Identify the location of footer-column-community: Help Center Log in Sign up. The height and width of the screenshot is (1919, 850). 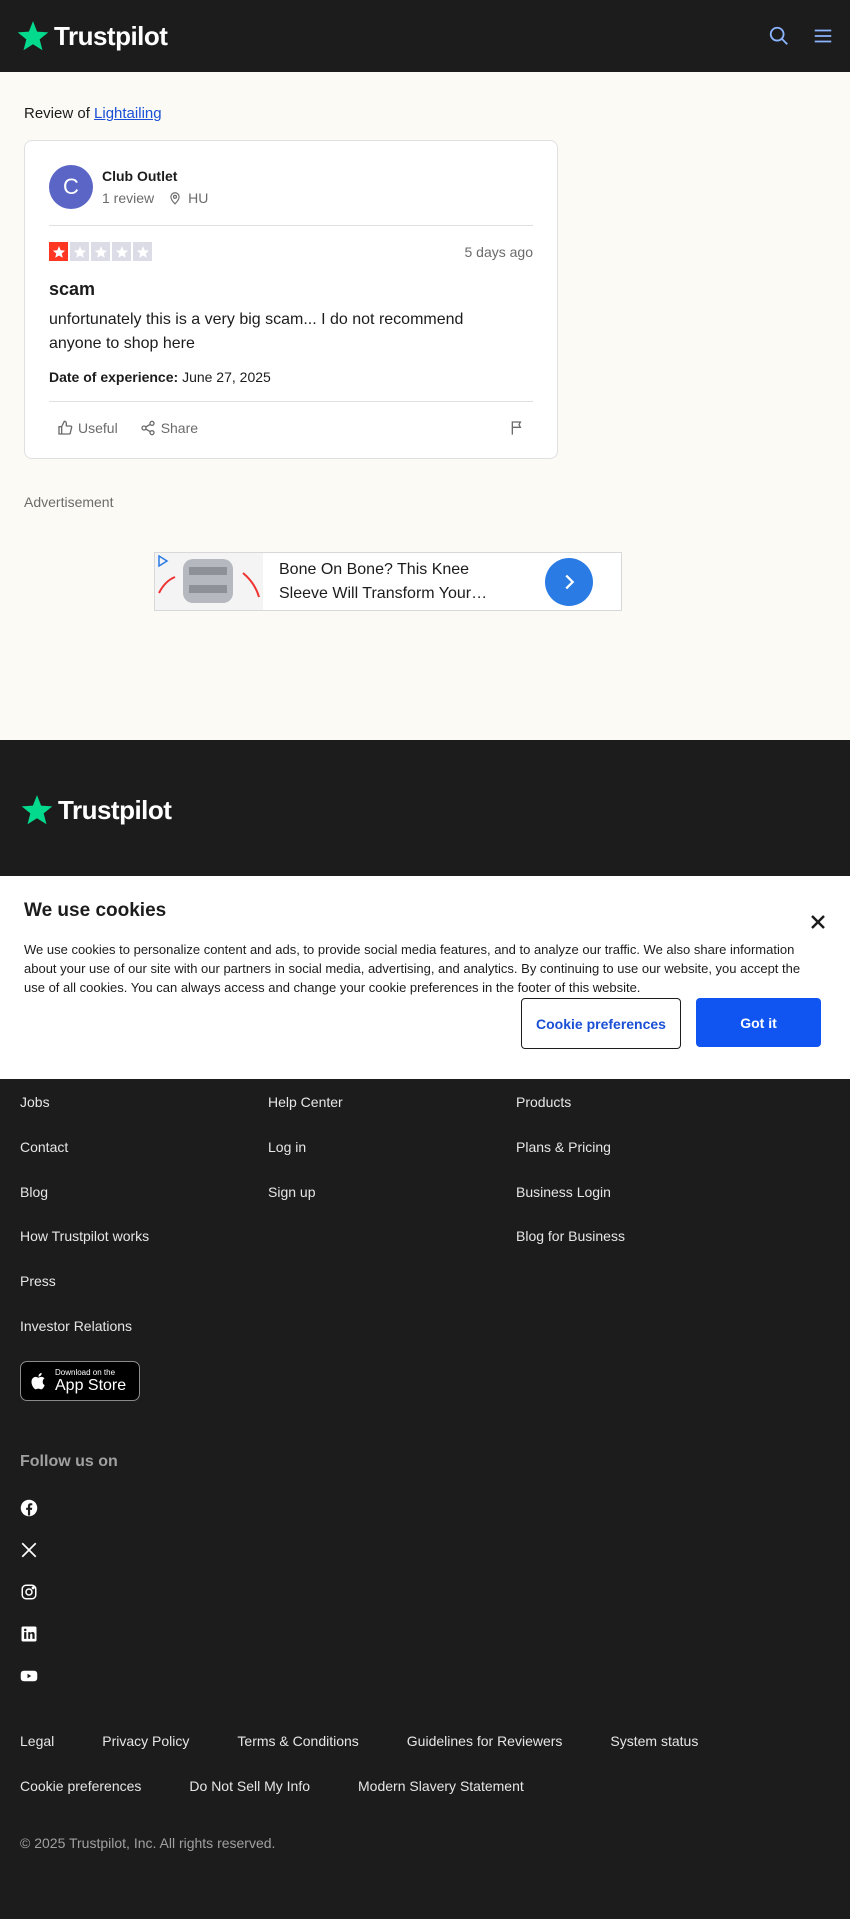
(305, 1161).